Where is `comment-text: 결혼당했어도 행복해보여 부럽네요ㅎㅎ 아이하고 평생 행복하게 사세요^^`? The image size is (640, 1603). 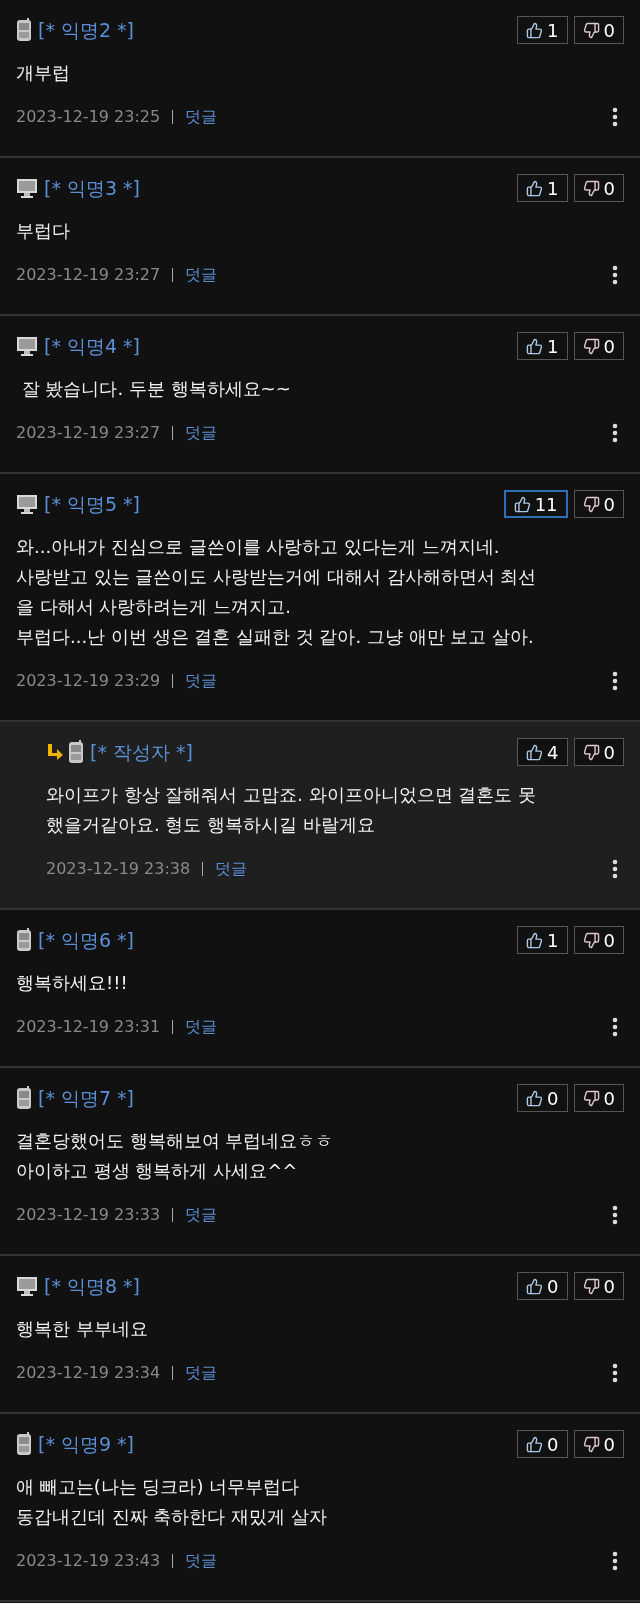
comment-text: 결혼당했어도 행복해보여 부럽네요ㅎㅎ 아이하고 평생 행복하게 사세요^^ is located at coordinates (175, 1156).